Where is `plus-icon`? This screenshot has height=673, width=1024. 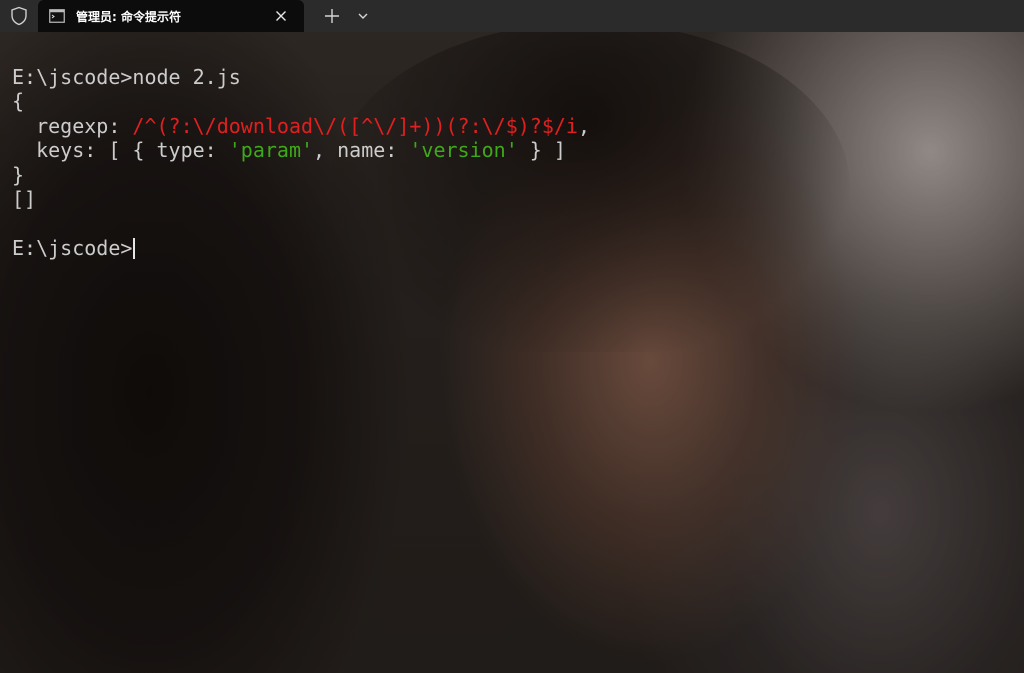
plus-icon is located at coordinates (332, 16).